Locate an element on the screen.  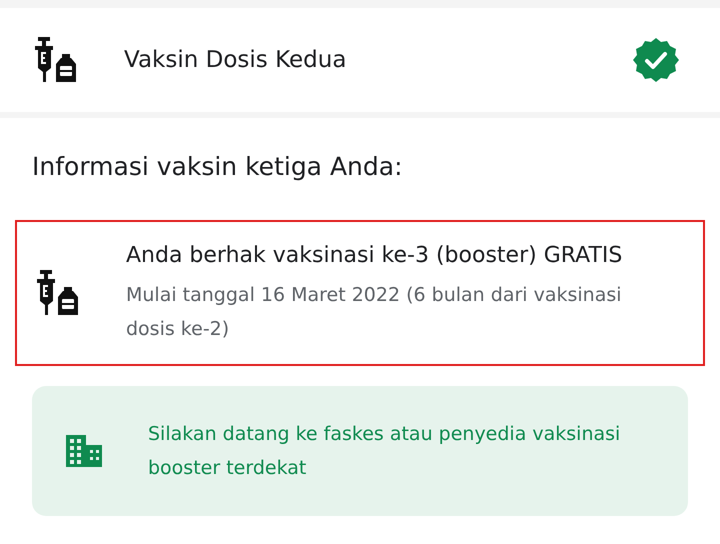
section-heading: Informasi vaksin ketiga Anda: is located at coordinates (217, 167).